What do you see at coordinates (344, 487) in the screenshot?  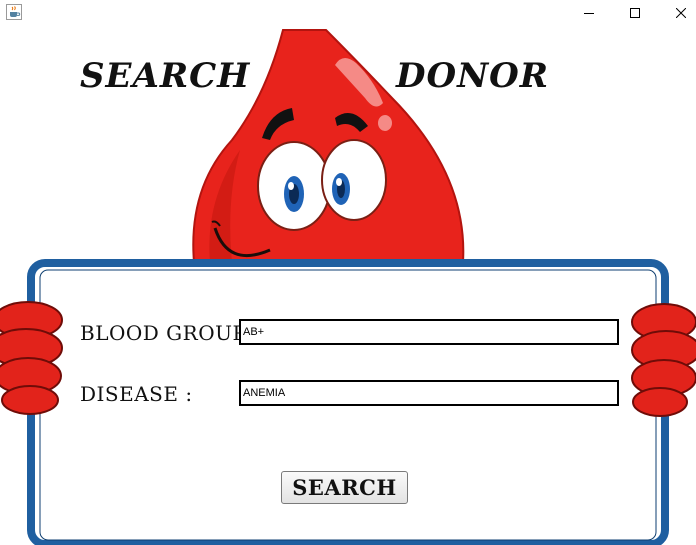 I see `search-button: SEARCH` at bounding box center [344, 487].